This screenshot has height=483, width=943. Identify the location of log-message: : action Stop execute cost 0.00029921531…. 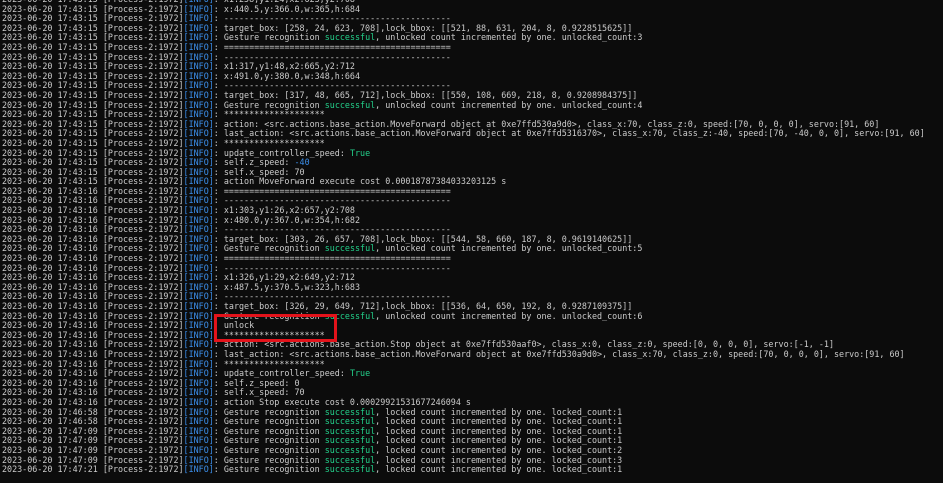
(342, 401).